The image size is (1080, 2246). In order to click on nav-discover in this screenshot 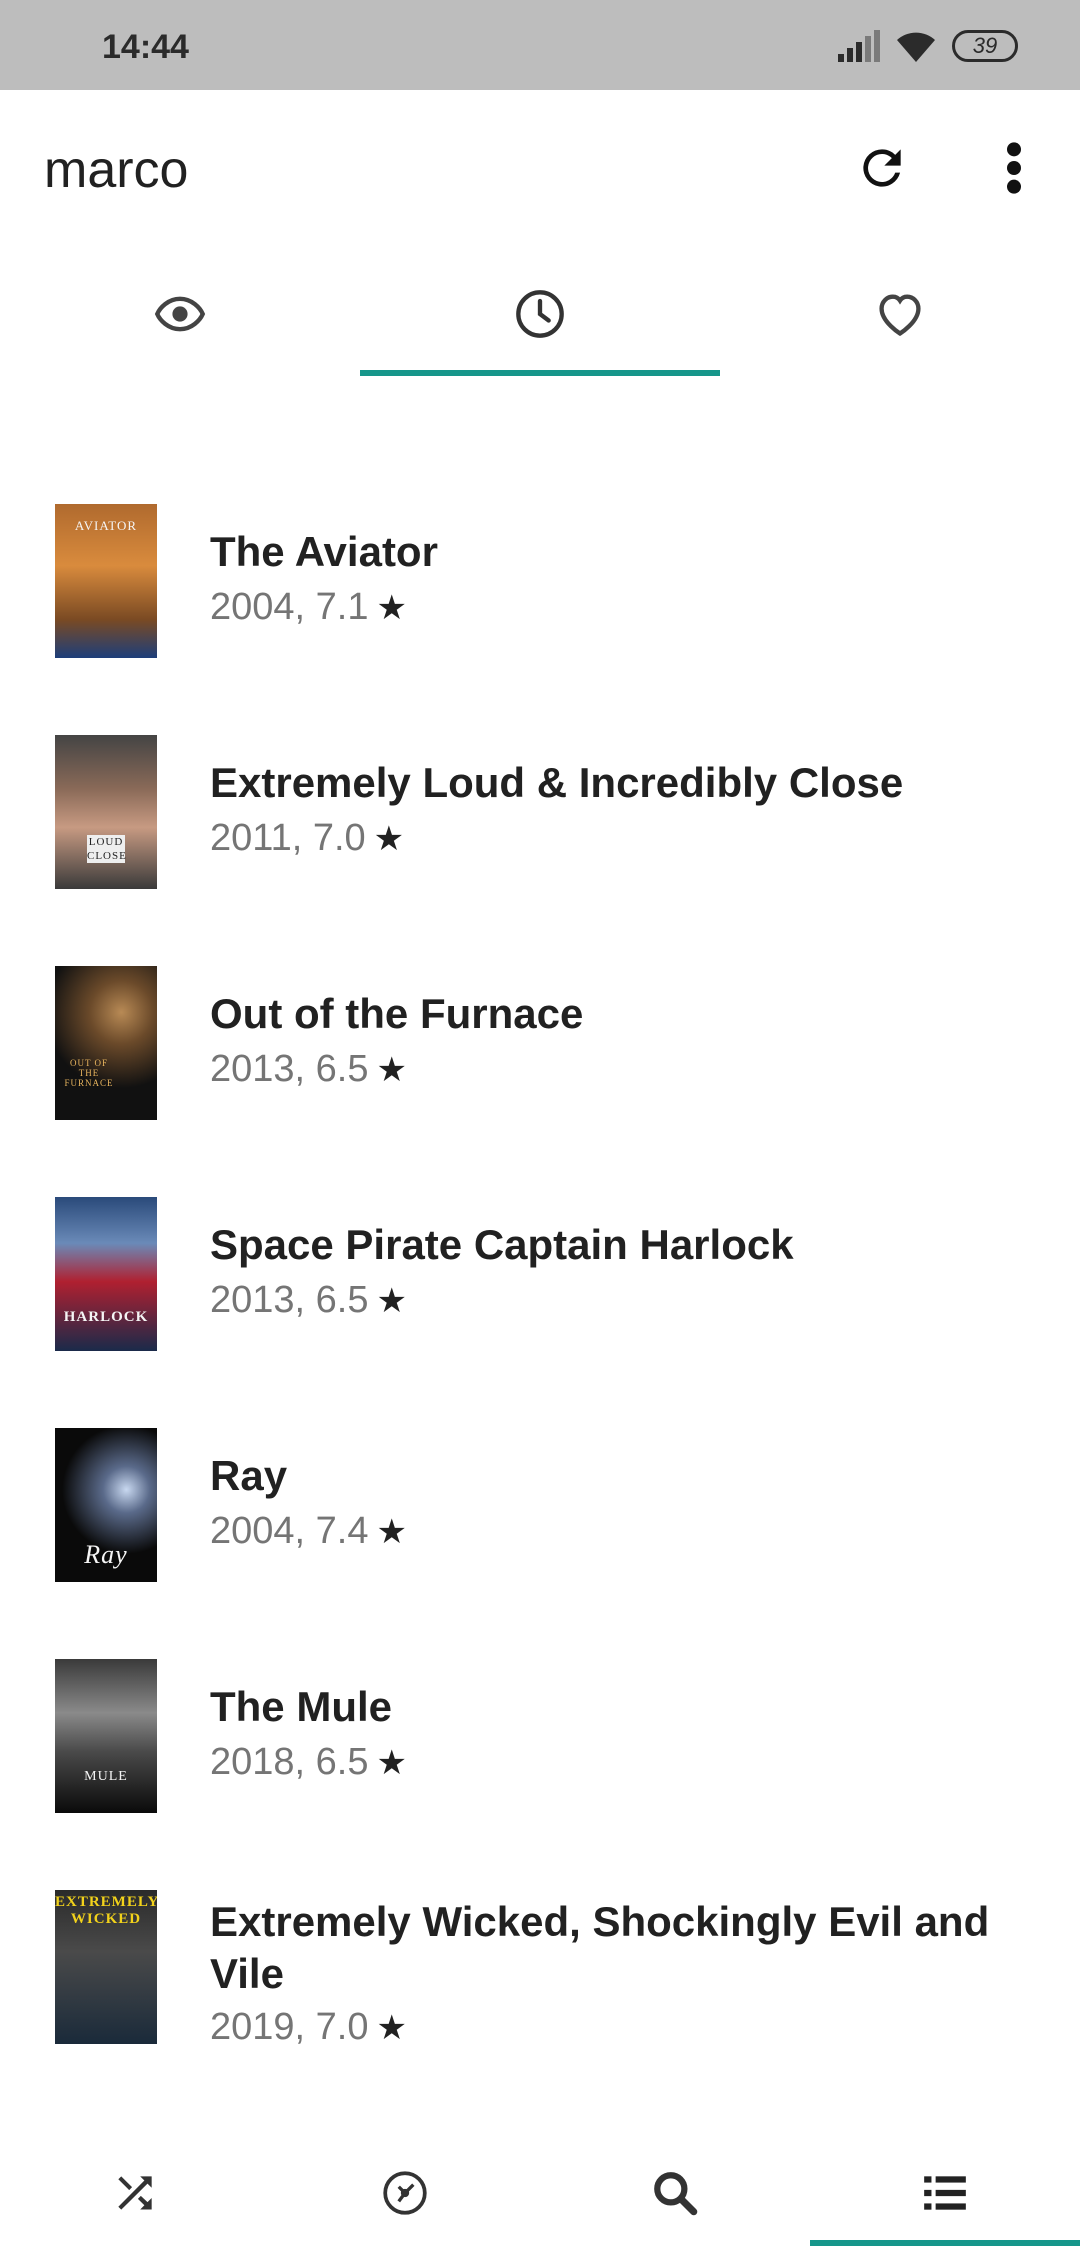, I will do `click(405, 2193)`.